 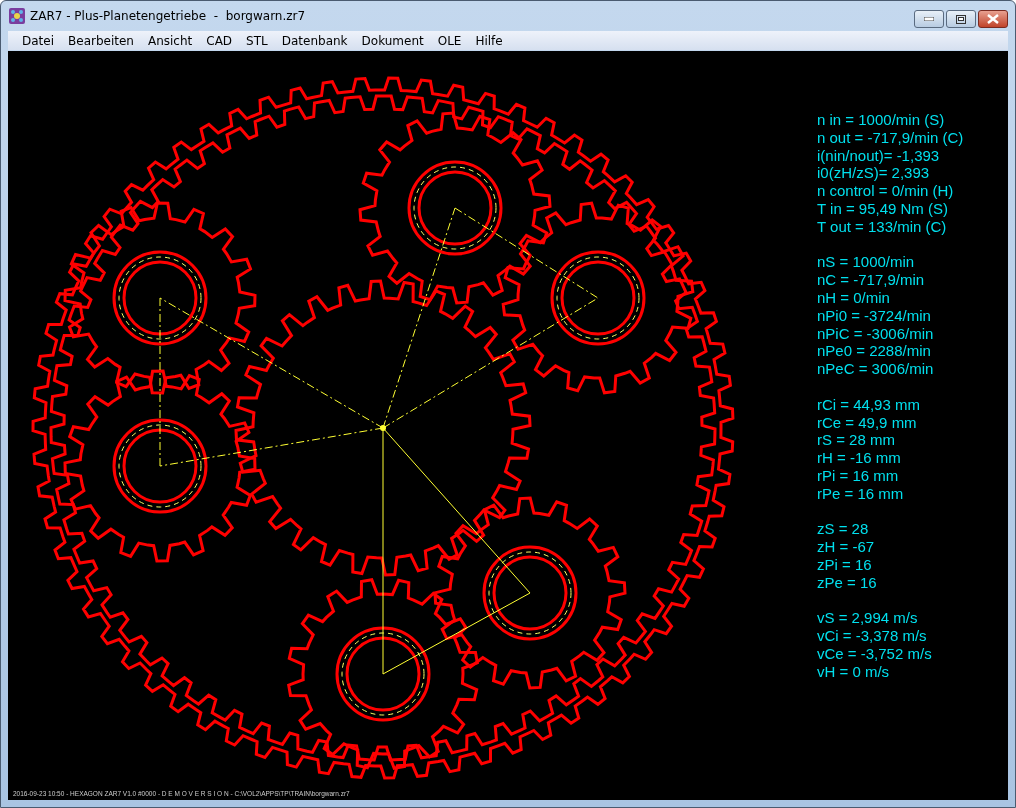 What do you see at coordinates (879, 155) in the screenshot?
I see `readout-line: i(nin/nout)= -1,393` at bounding box center [879, 155].